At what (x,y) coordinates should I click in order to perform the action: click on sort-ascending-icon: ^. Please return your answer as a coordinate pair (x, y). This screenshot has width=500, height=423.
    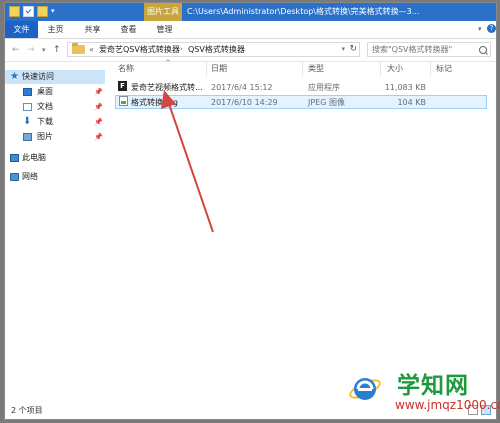
    Looking at the image, I should click on (168, 63).